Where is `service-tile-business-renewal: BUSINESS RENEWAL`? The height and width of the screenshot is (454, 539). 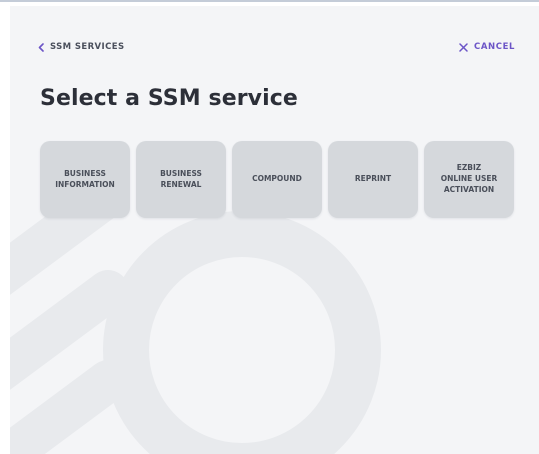 service-tile-business-renewal: BUSINESS RENEWAL is located at coordinates (181, 179).